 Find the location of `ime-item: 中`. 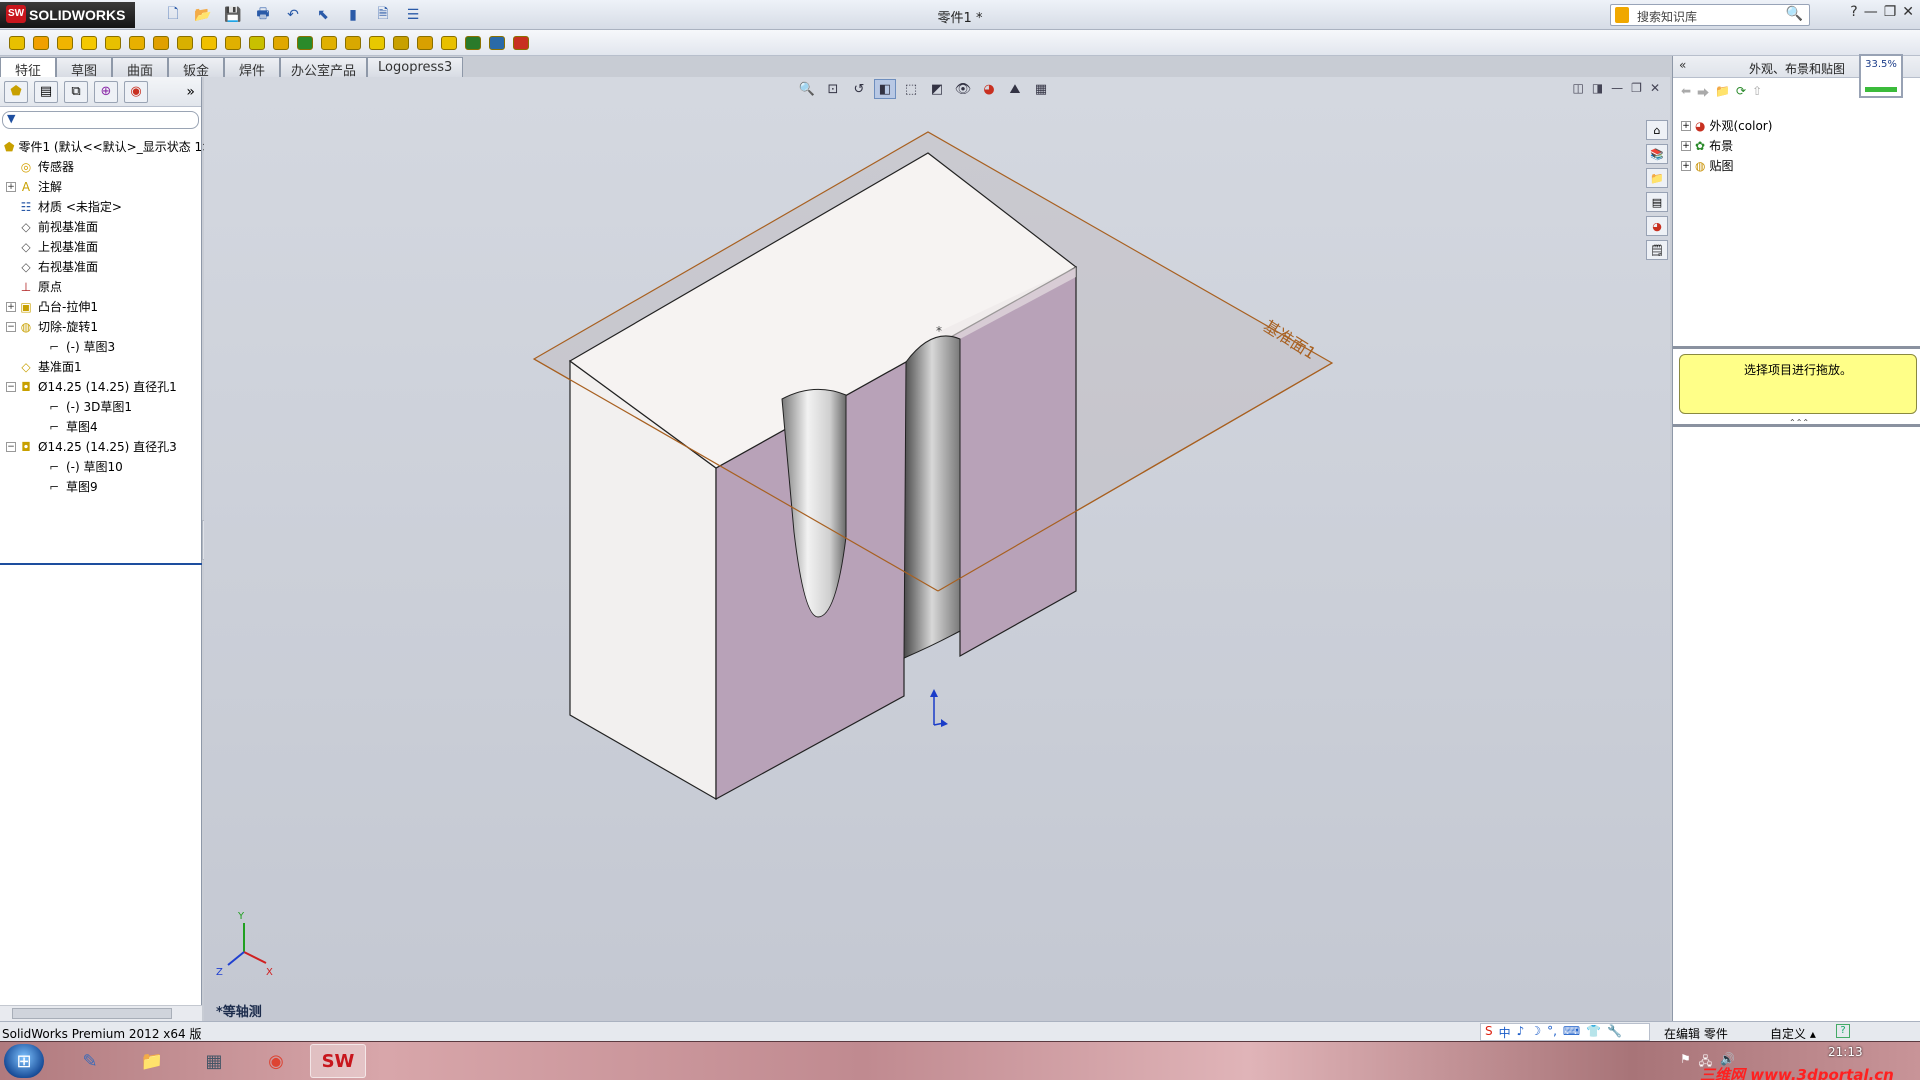

ime-item: 中 is located at coordinates (1505, 1032).